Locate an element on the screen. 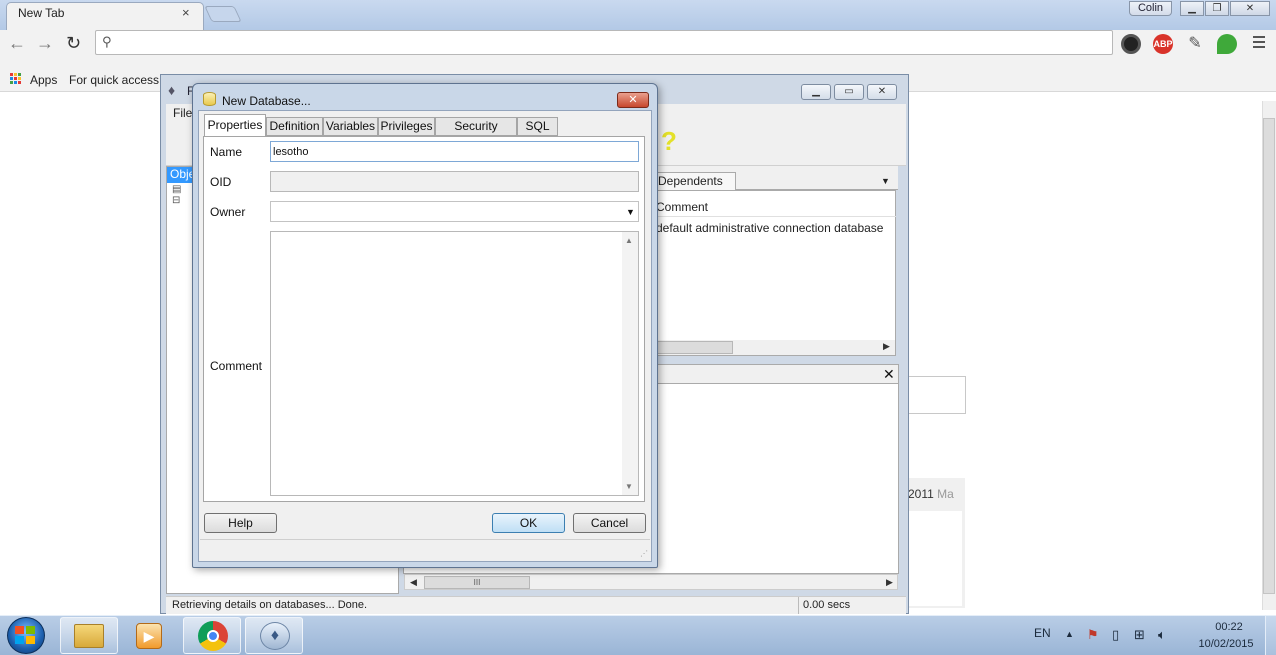 This screenshot has width=1276, height=655. background-date-text: 2011 Ma is located at coordinates (931, 494).